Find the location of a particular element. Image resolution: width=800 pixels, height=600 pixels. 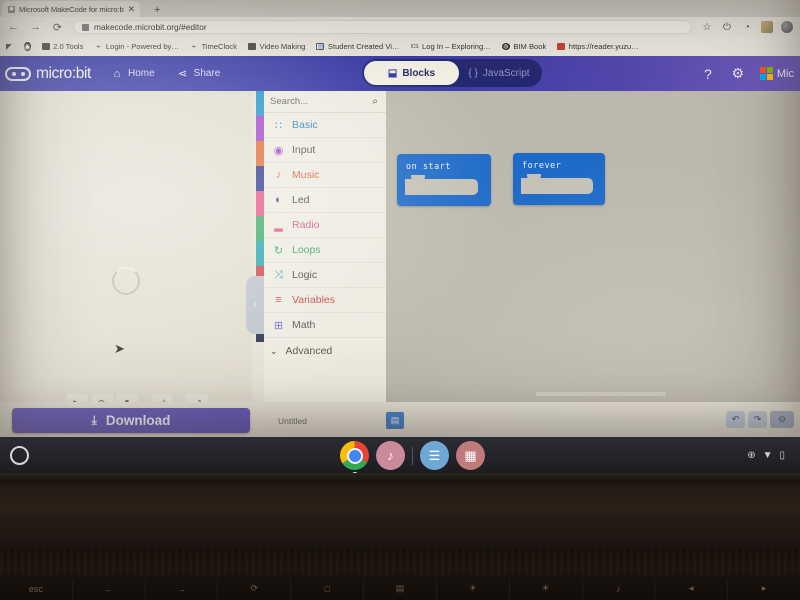

block-forever: forever is located at coordinates (559, 179).